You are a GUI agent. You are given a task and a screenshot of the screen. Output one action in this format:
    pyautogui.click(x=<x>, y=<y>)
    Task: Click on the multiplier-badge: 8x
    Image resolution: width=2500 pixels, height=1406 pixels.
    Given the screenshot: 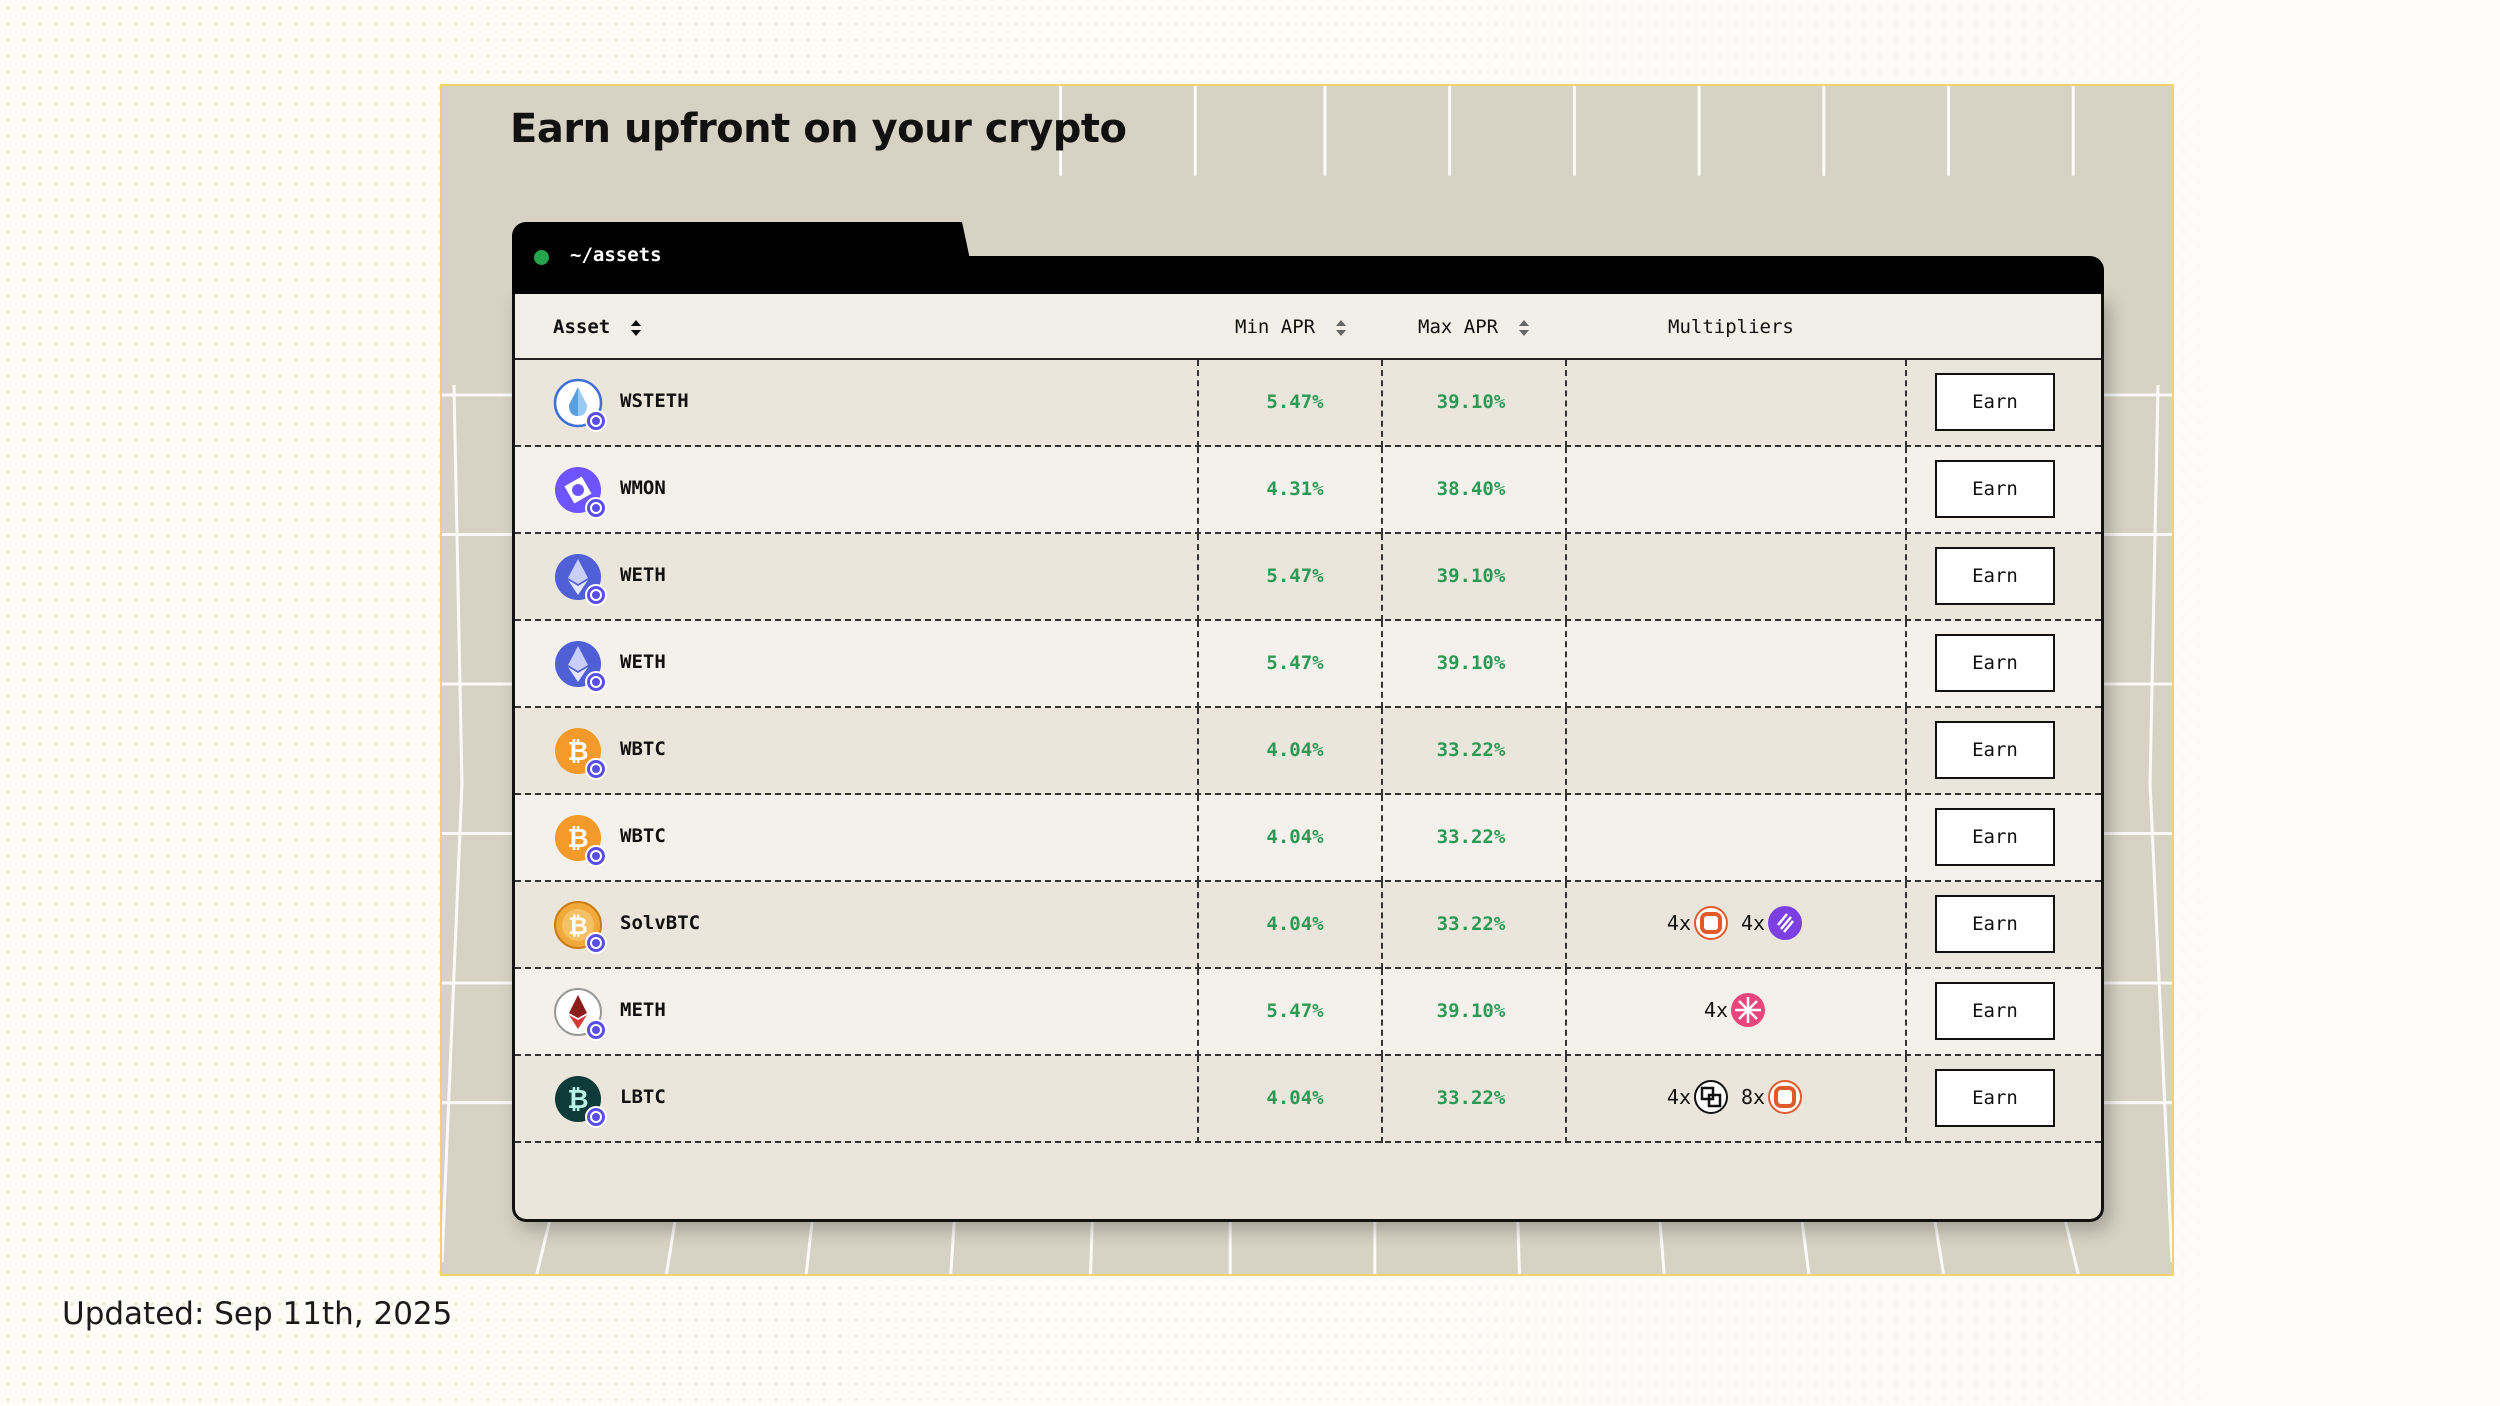 What is the action you would take?
    pyautogui.click(x=1772, y=1097)
    